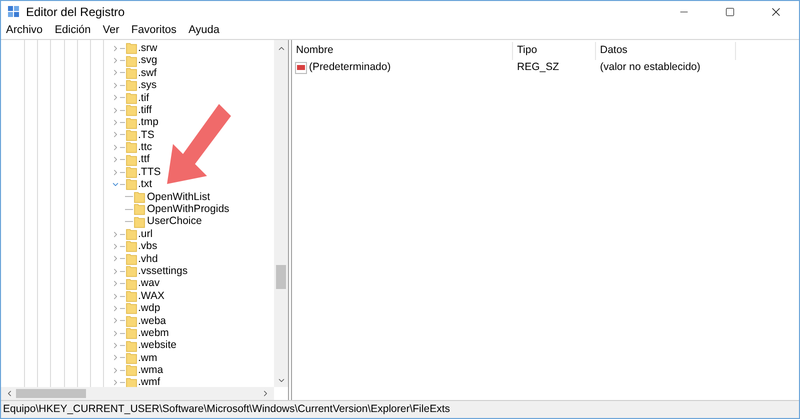 The height and width of the screenshot is (419, 800). What do you see at coordinates (148, 259) in the screenshot?
I see `tree-item: .vhd` at bounding box center [148, 259].